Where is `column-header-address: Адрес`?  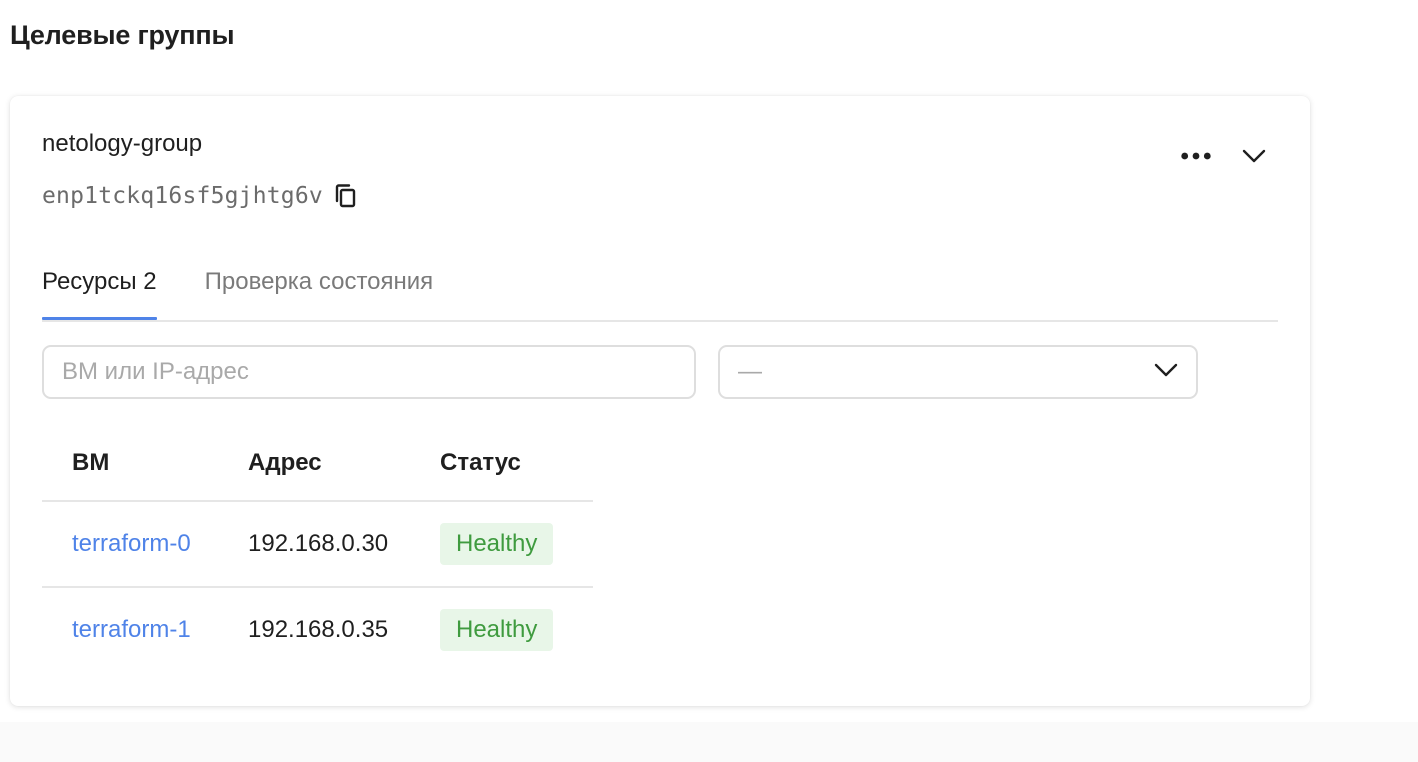 column-header-address: Адрес is located at coordinates (344, 464).